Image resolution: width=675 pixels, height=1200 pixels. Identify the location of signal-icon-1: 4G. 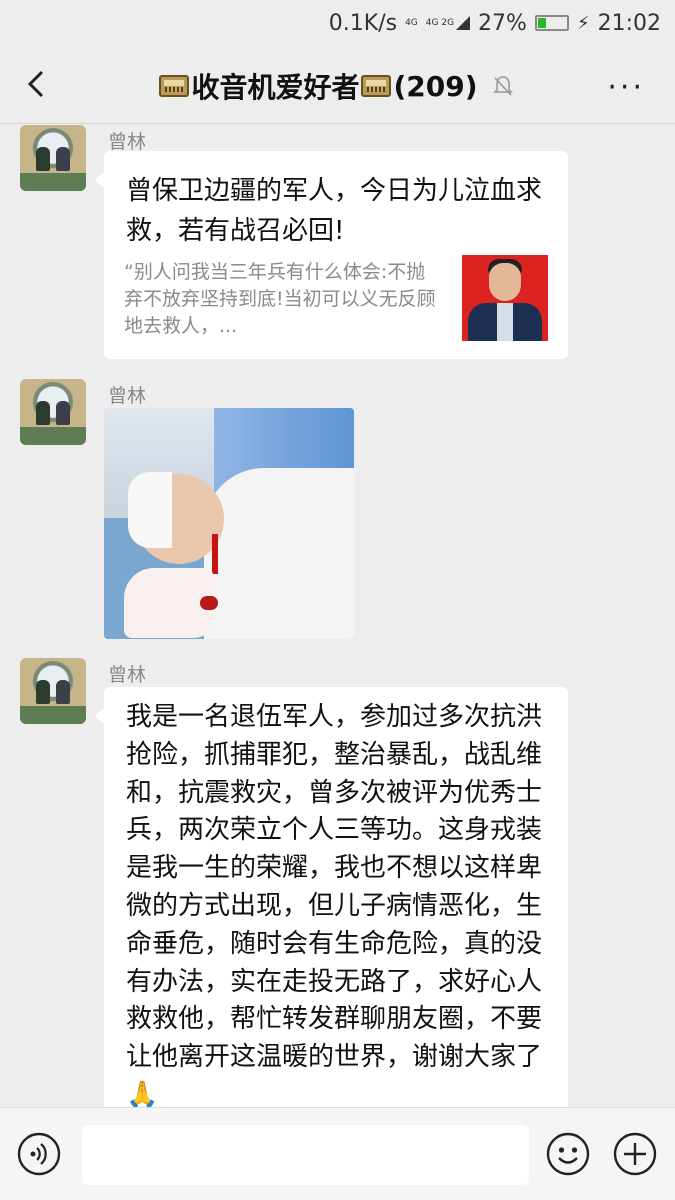
(411, 23).